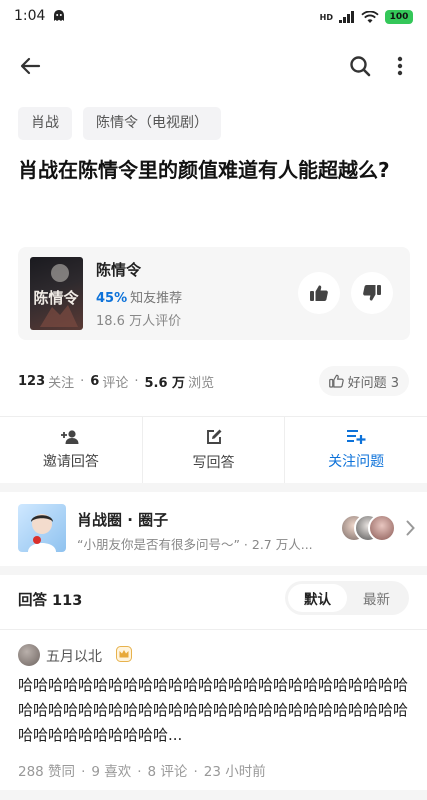 The height and width of the screenshot is (800, 427). I want to click on media-card: 陈情令 陈情令 45% 知友推荐 18.6 万人评价, so click(214, 293).